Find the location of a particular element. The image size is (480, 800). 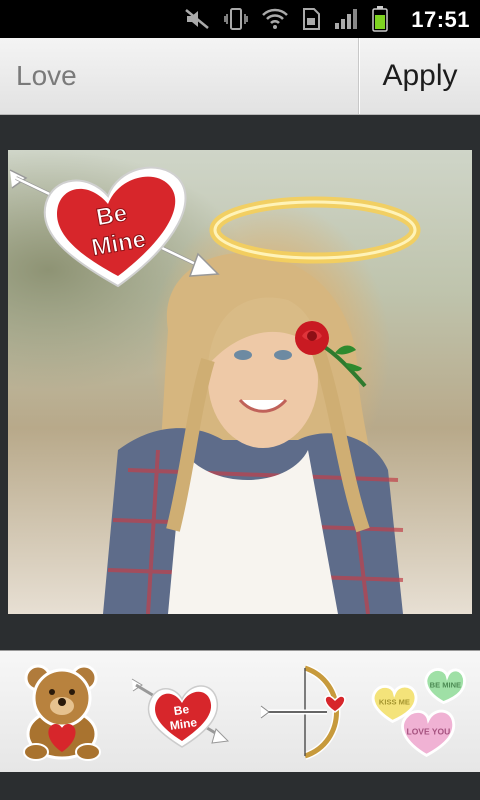

sticker-text-be: Be is located at coordinates (111, 216).